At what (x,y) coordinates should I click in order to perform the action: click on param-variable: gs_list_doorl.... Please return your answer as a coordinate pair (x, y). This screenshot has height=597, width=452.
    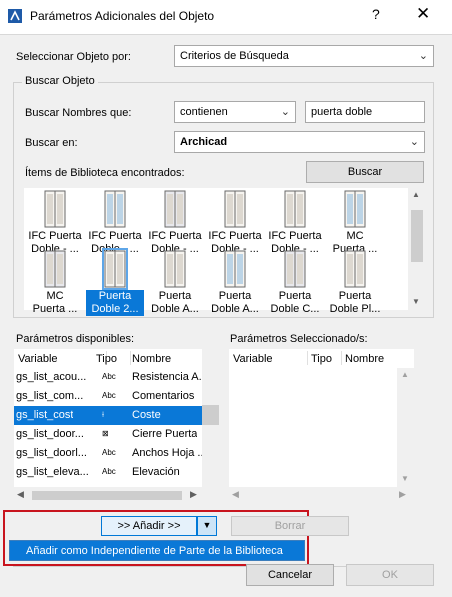
    Looking at the image, I should click on (51, 453).